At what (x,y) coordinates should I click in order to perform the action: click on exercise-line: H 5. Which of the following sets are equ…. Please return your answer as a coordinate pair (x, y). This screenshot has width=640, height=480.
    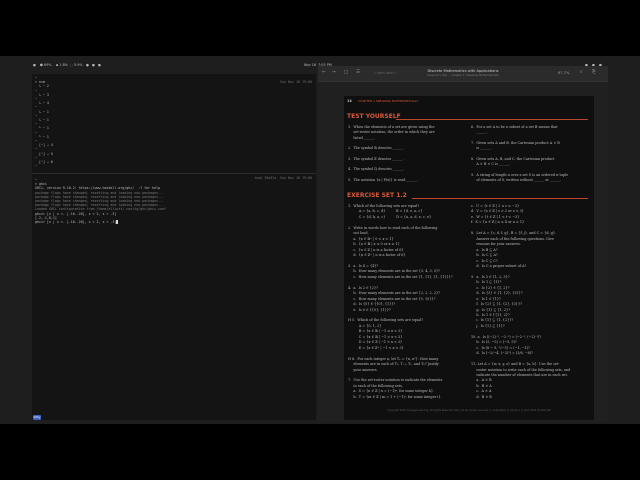
    Looking at the image, I should click on (386, 320).